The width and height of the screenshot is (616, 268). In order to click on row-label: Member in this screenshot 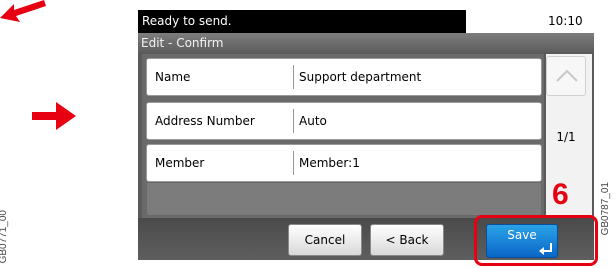, I will do `click(180, 163)`.